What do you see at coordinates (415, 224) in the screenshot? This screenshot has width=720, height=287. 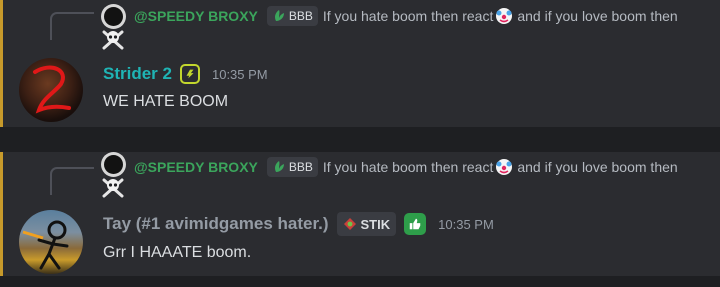 I see `thumbs-up-badge-icon` at bounding box center [415, 224].